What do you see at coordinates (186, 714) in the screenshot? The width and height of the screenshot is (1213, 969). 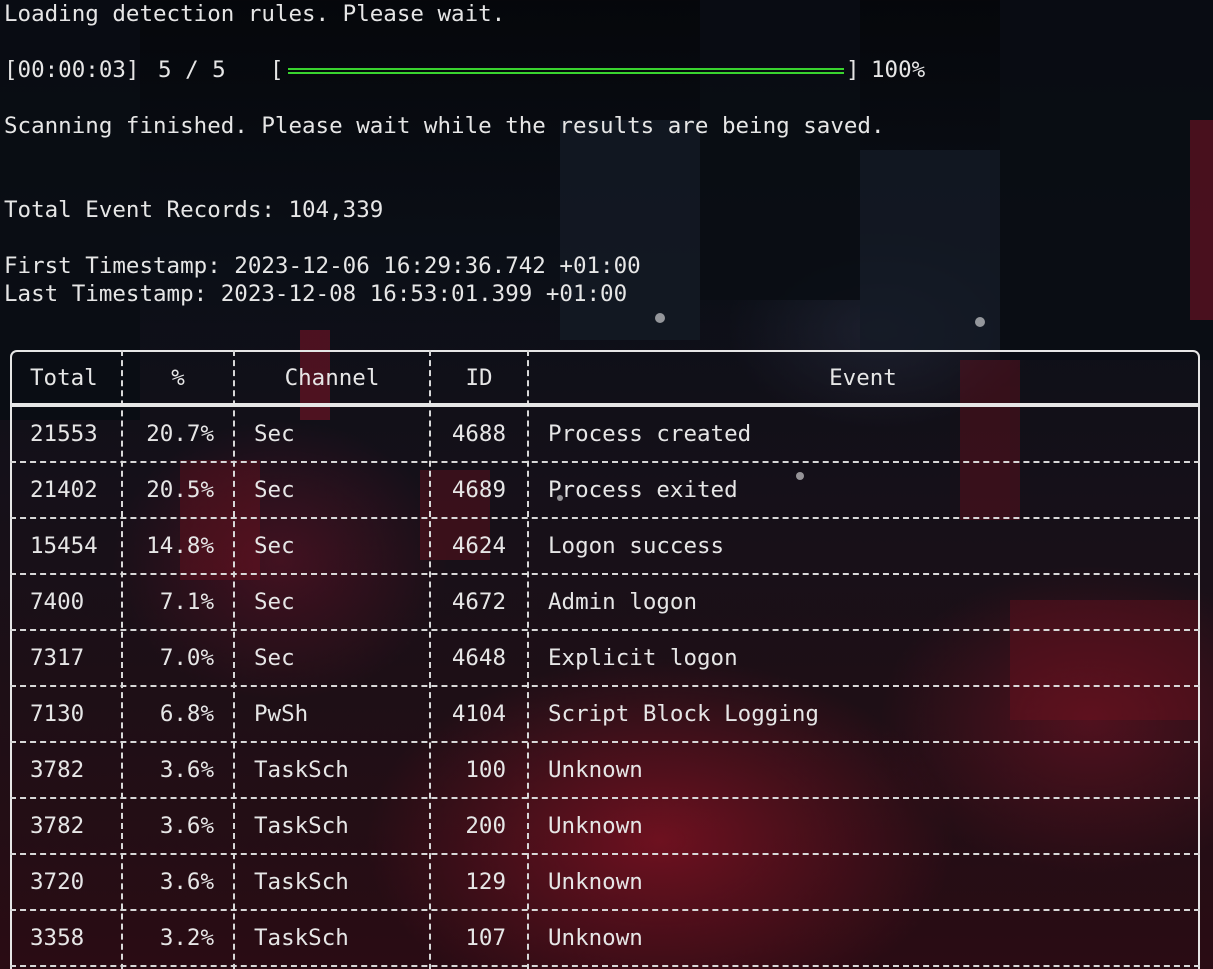 I see `percent-cell: 6.8%` at bounding box center [186, 714].